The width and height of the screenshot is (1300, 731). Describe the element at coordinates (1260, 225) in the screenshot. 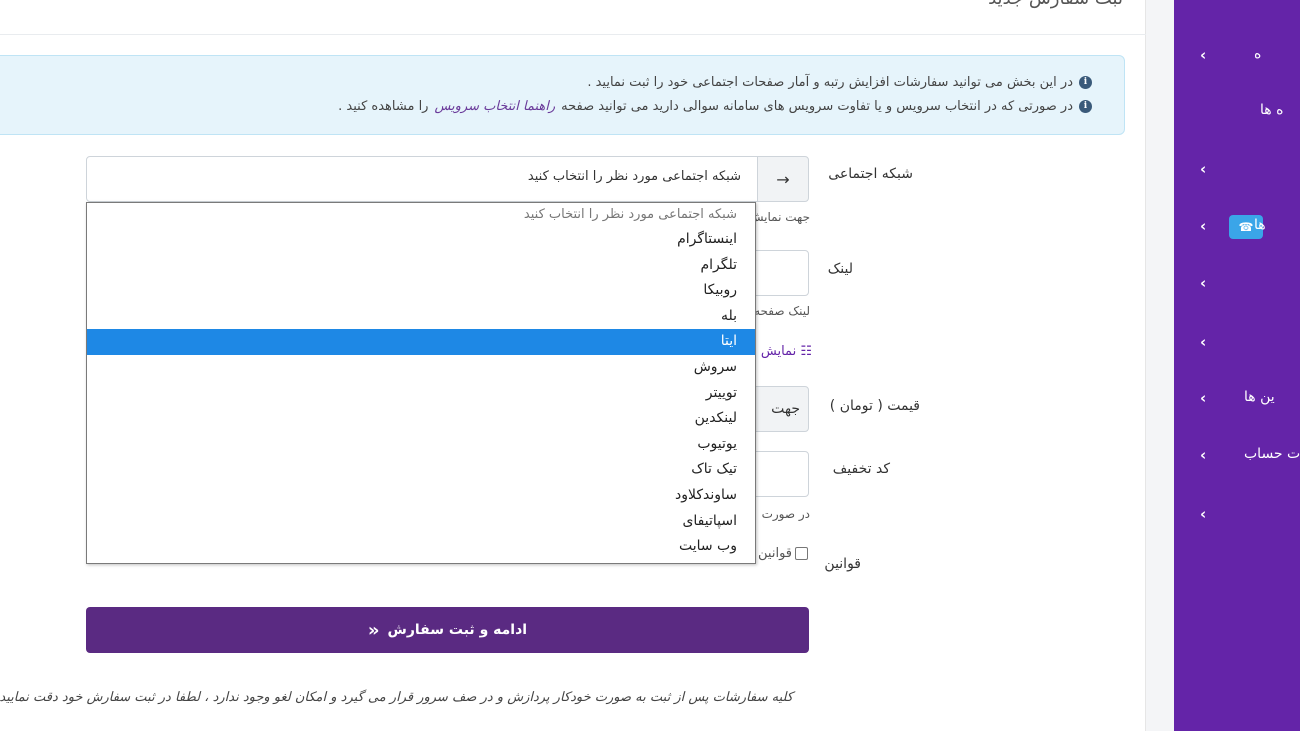

I see `sidebar-item-label: ها` at that location.